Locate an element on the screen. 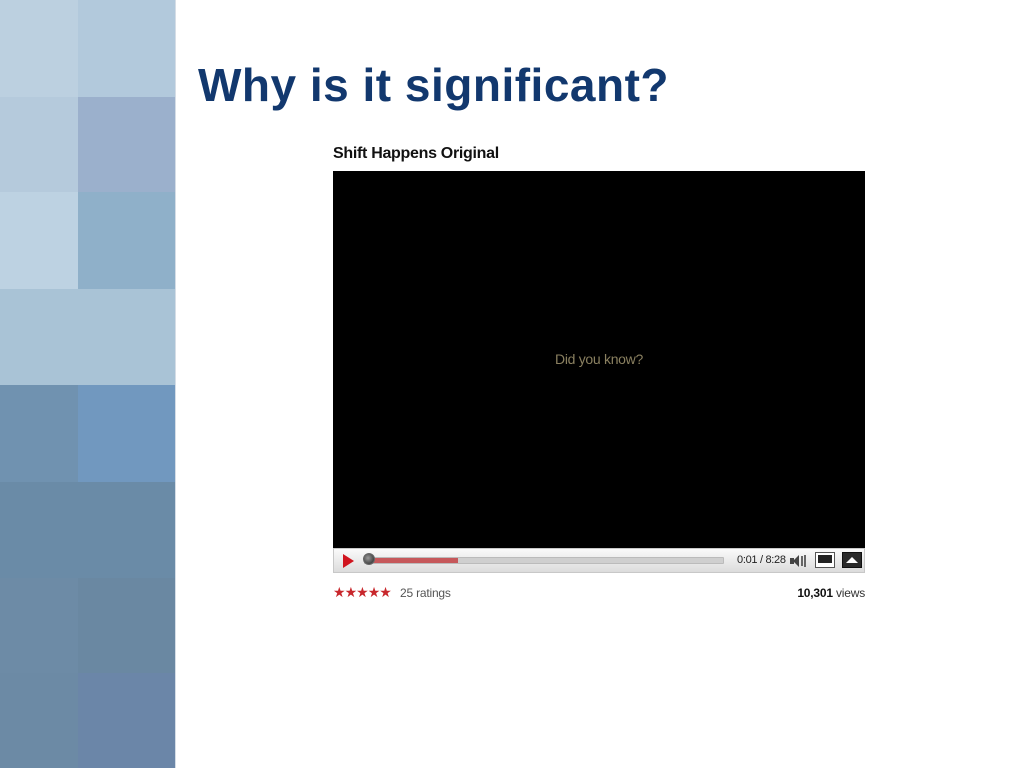 The image size is (1024, 768). play-icon is located at coordinates (348, 560).